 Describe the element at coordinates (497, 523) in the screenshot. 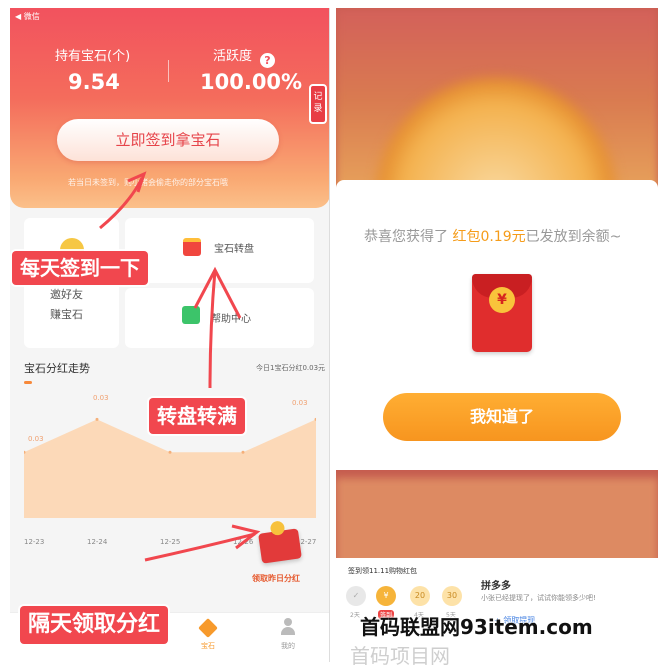

I see `blurred-lower` at that location.